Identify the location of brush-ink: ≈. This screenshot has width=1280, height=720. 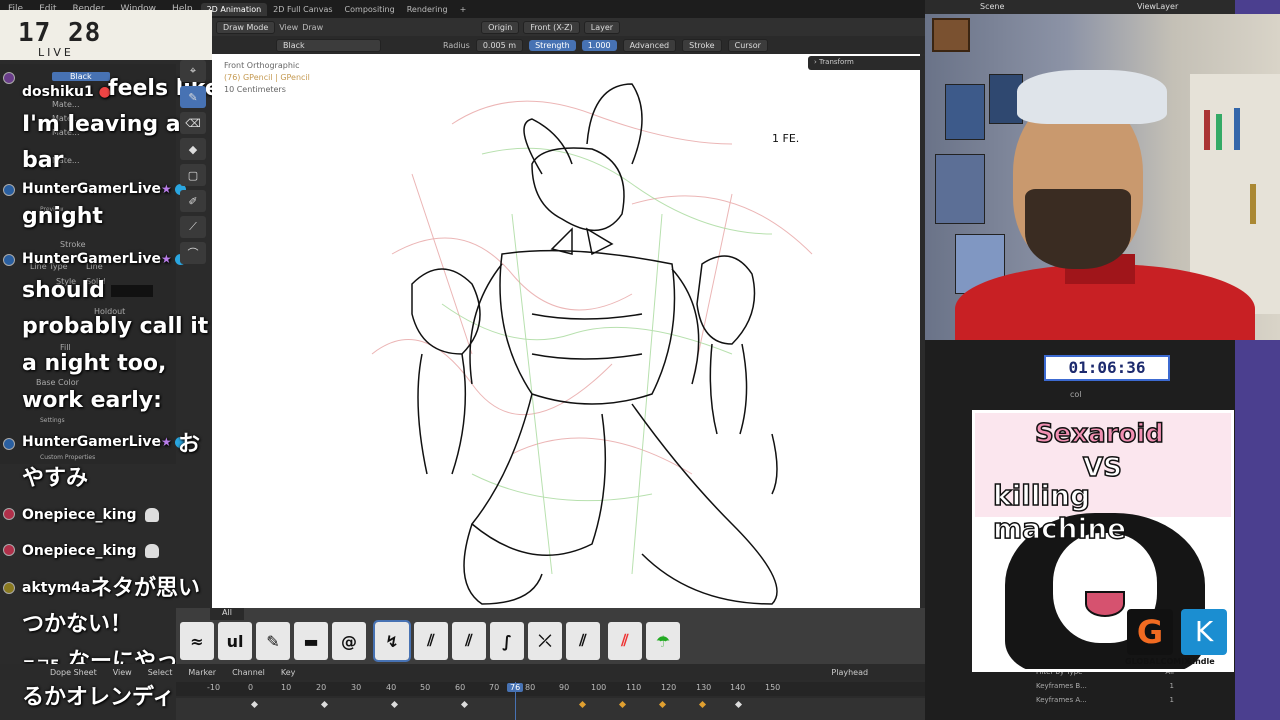
(197, 641).